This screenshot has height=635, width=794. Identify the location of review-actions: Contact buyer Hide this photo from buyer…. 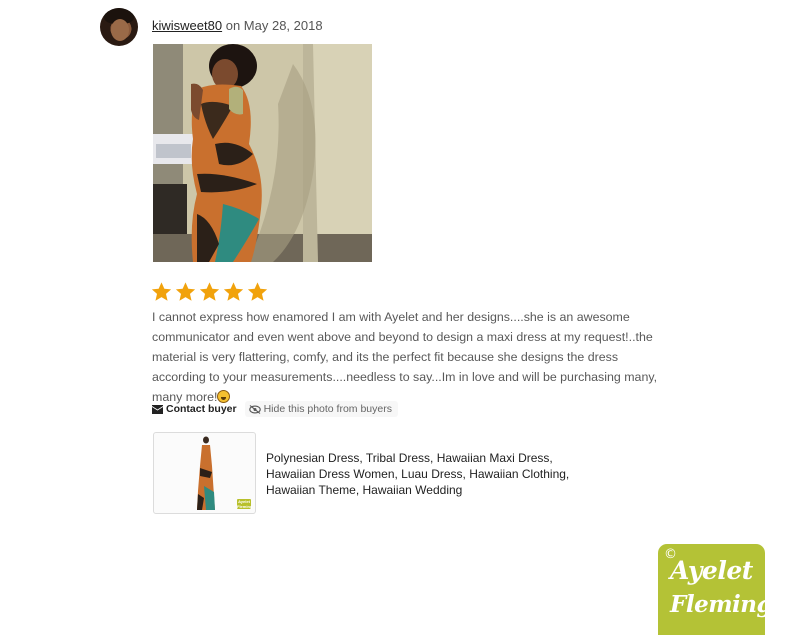
(275, 409).